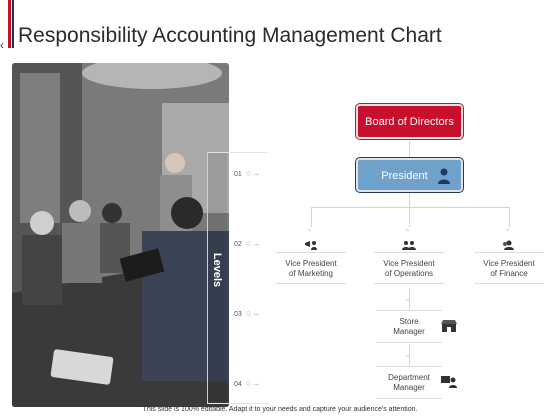 The height and width of the screenshot is (420, 560). I want to click on vp-finance-node: Vice President of Finance, so click(509, 268).